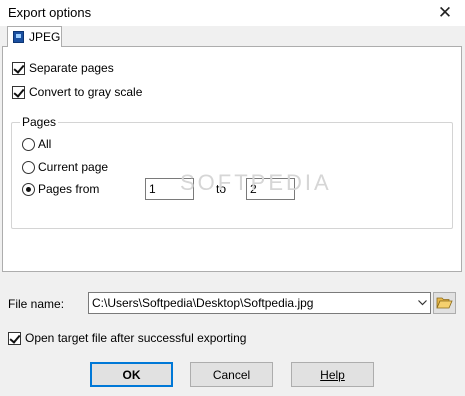 The height and width of the screenshot is (396, 465). What do you see at coordinates (36, 304) in the screenshot?
I see `file-name-label: File name:` at bounding box center [36, 304].